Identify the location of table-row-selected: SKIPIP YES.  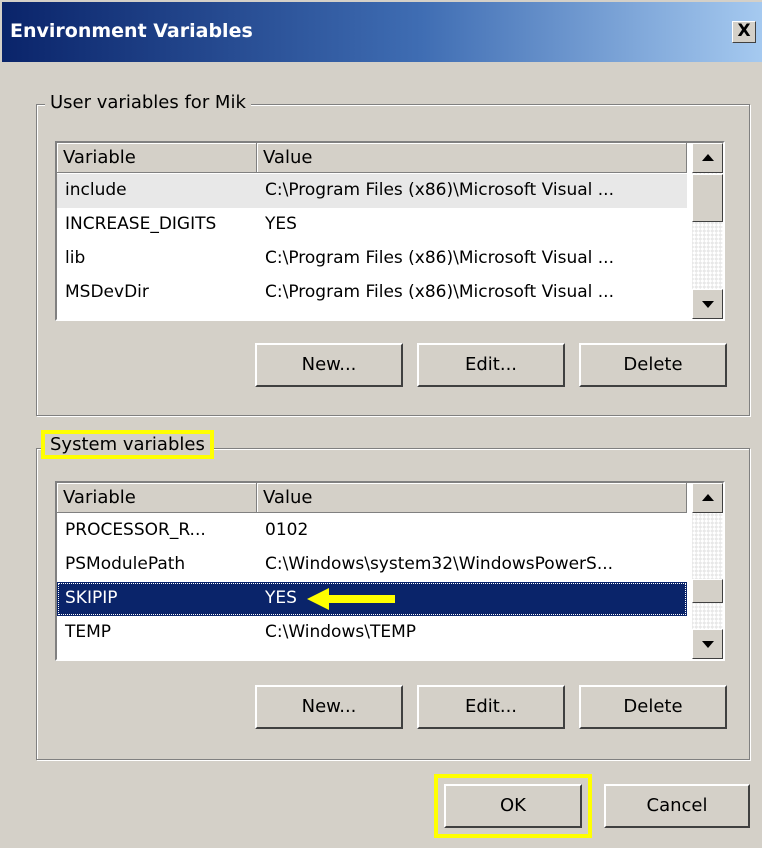
(372, 599).